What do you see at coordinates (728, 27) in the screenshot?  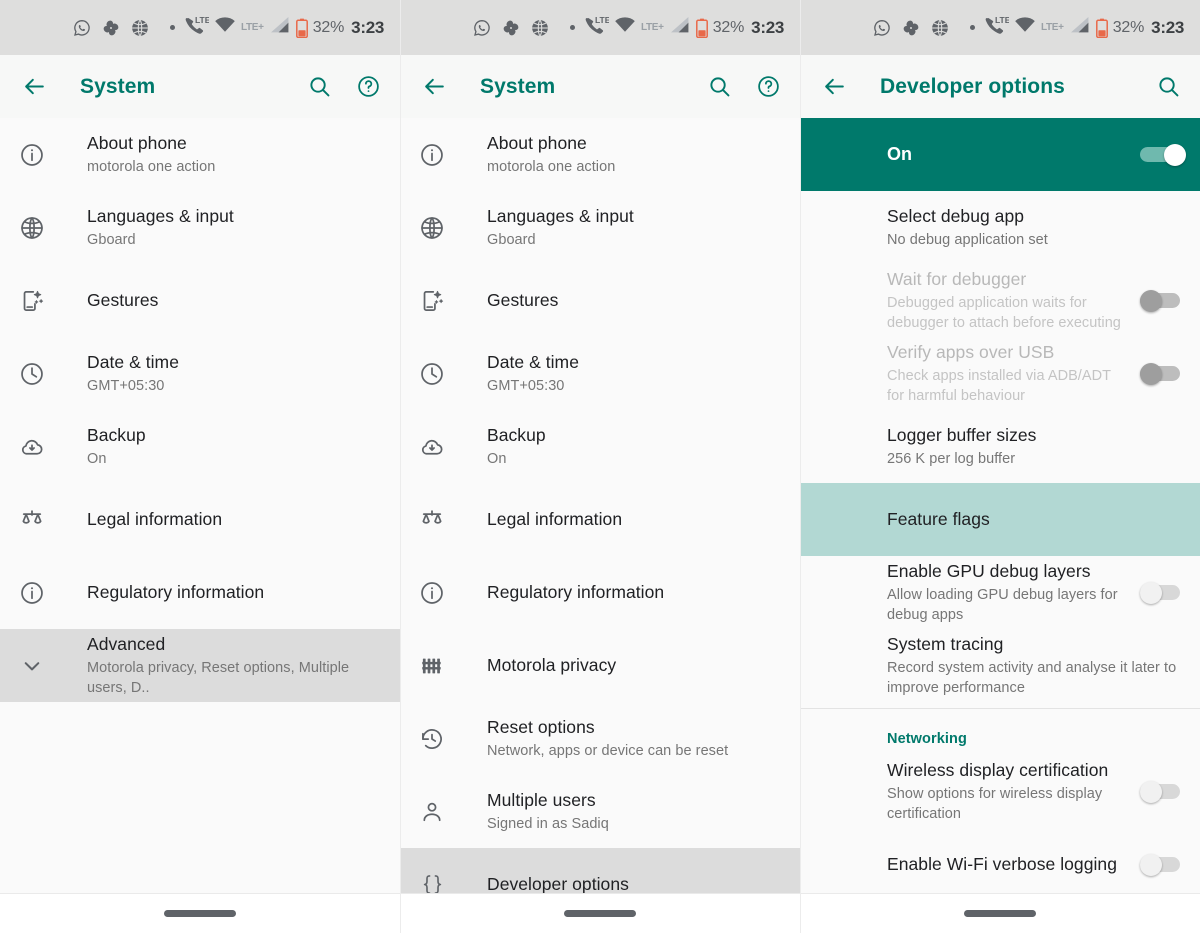 I see `battery-percent-label: 32%` at bounding box center [728, 27].